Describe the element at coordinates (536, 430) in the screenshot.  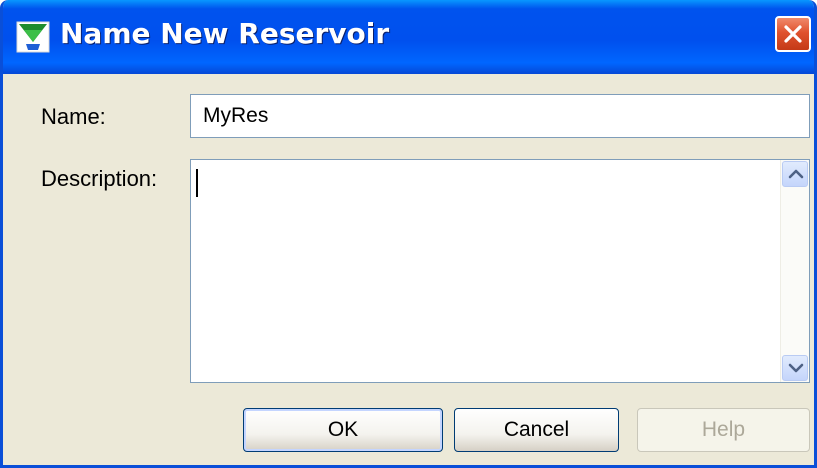
I see `cancel-button: Cancel` at that location.